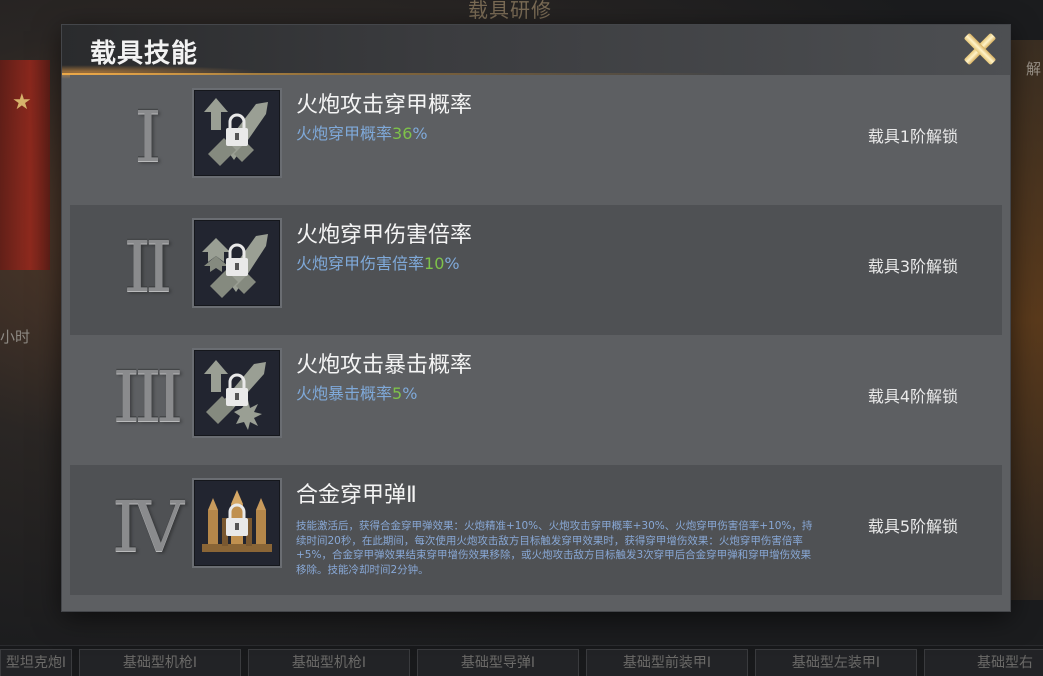 Image resolution: width=1043 pixels, height=676 pixels. I want to click on tier-numeral: IV, so click(147, 527).